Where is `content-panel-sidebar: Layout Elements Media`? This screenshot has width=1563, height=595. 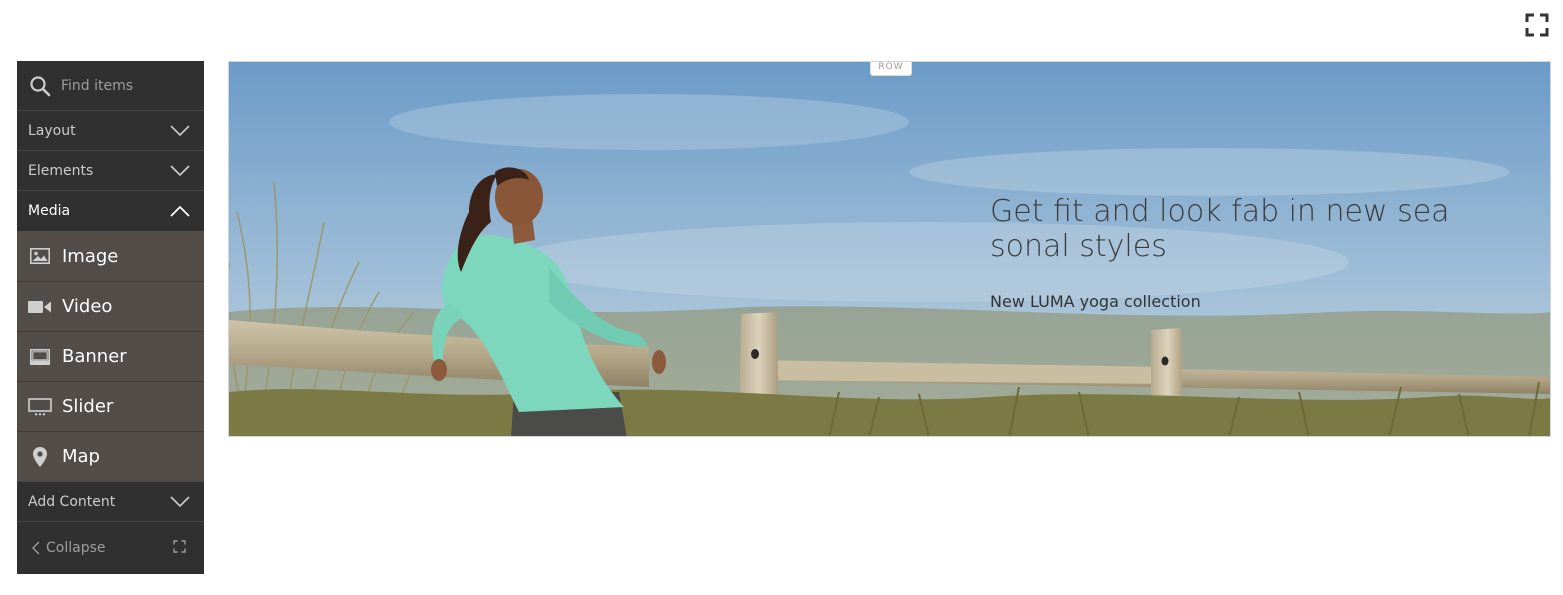
content-panel-sidebar: Layout Elements Media is located at coordinates (110, 317).